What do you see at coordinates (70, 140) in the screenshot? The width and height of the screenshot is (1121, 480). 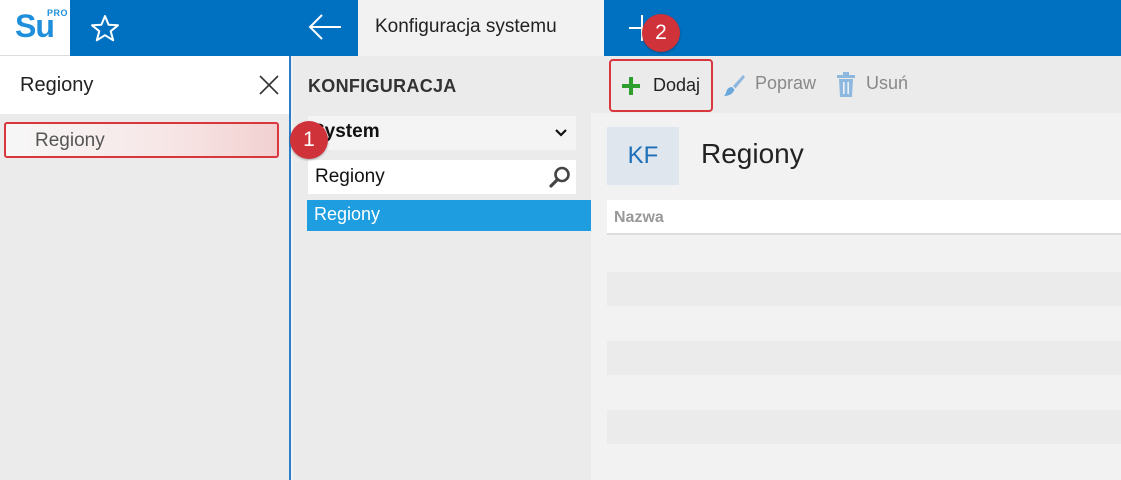 I see `search-result-label: Regiony` at bounding box center [70, 140].